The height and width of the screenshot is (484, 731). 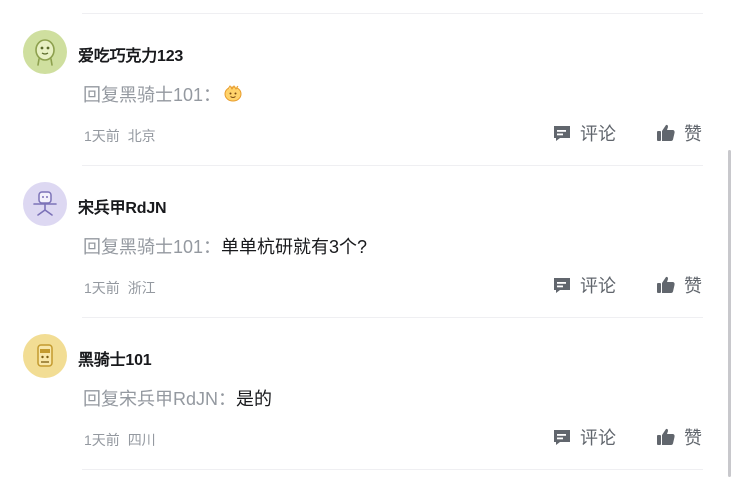 What do you see at coordinates (233, 95) in the screenshot?
I see `emoji-icon` at bounding box center [233, 95].